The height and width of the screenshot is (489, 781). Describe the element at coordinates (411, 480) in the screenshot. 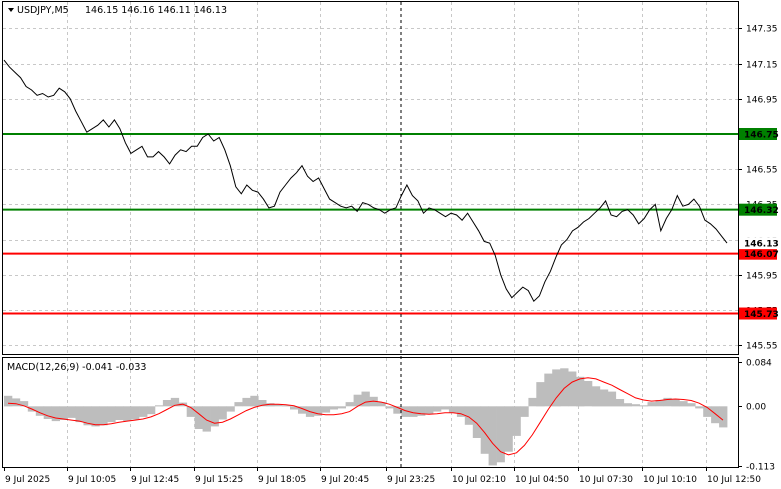

I see `time-tick-label: 9 Jul 23:25` at that location.